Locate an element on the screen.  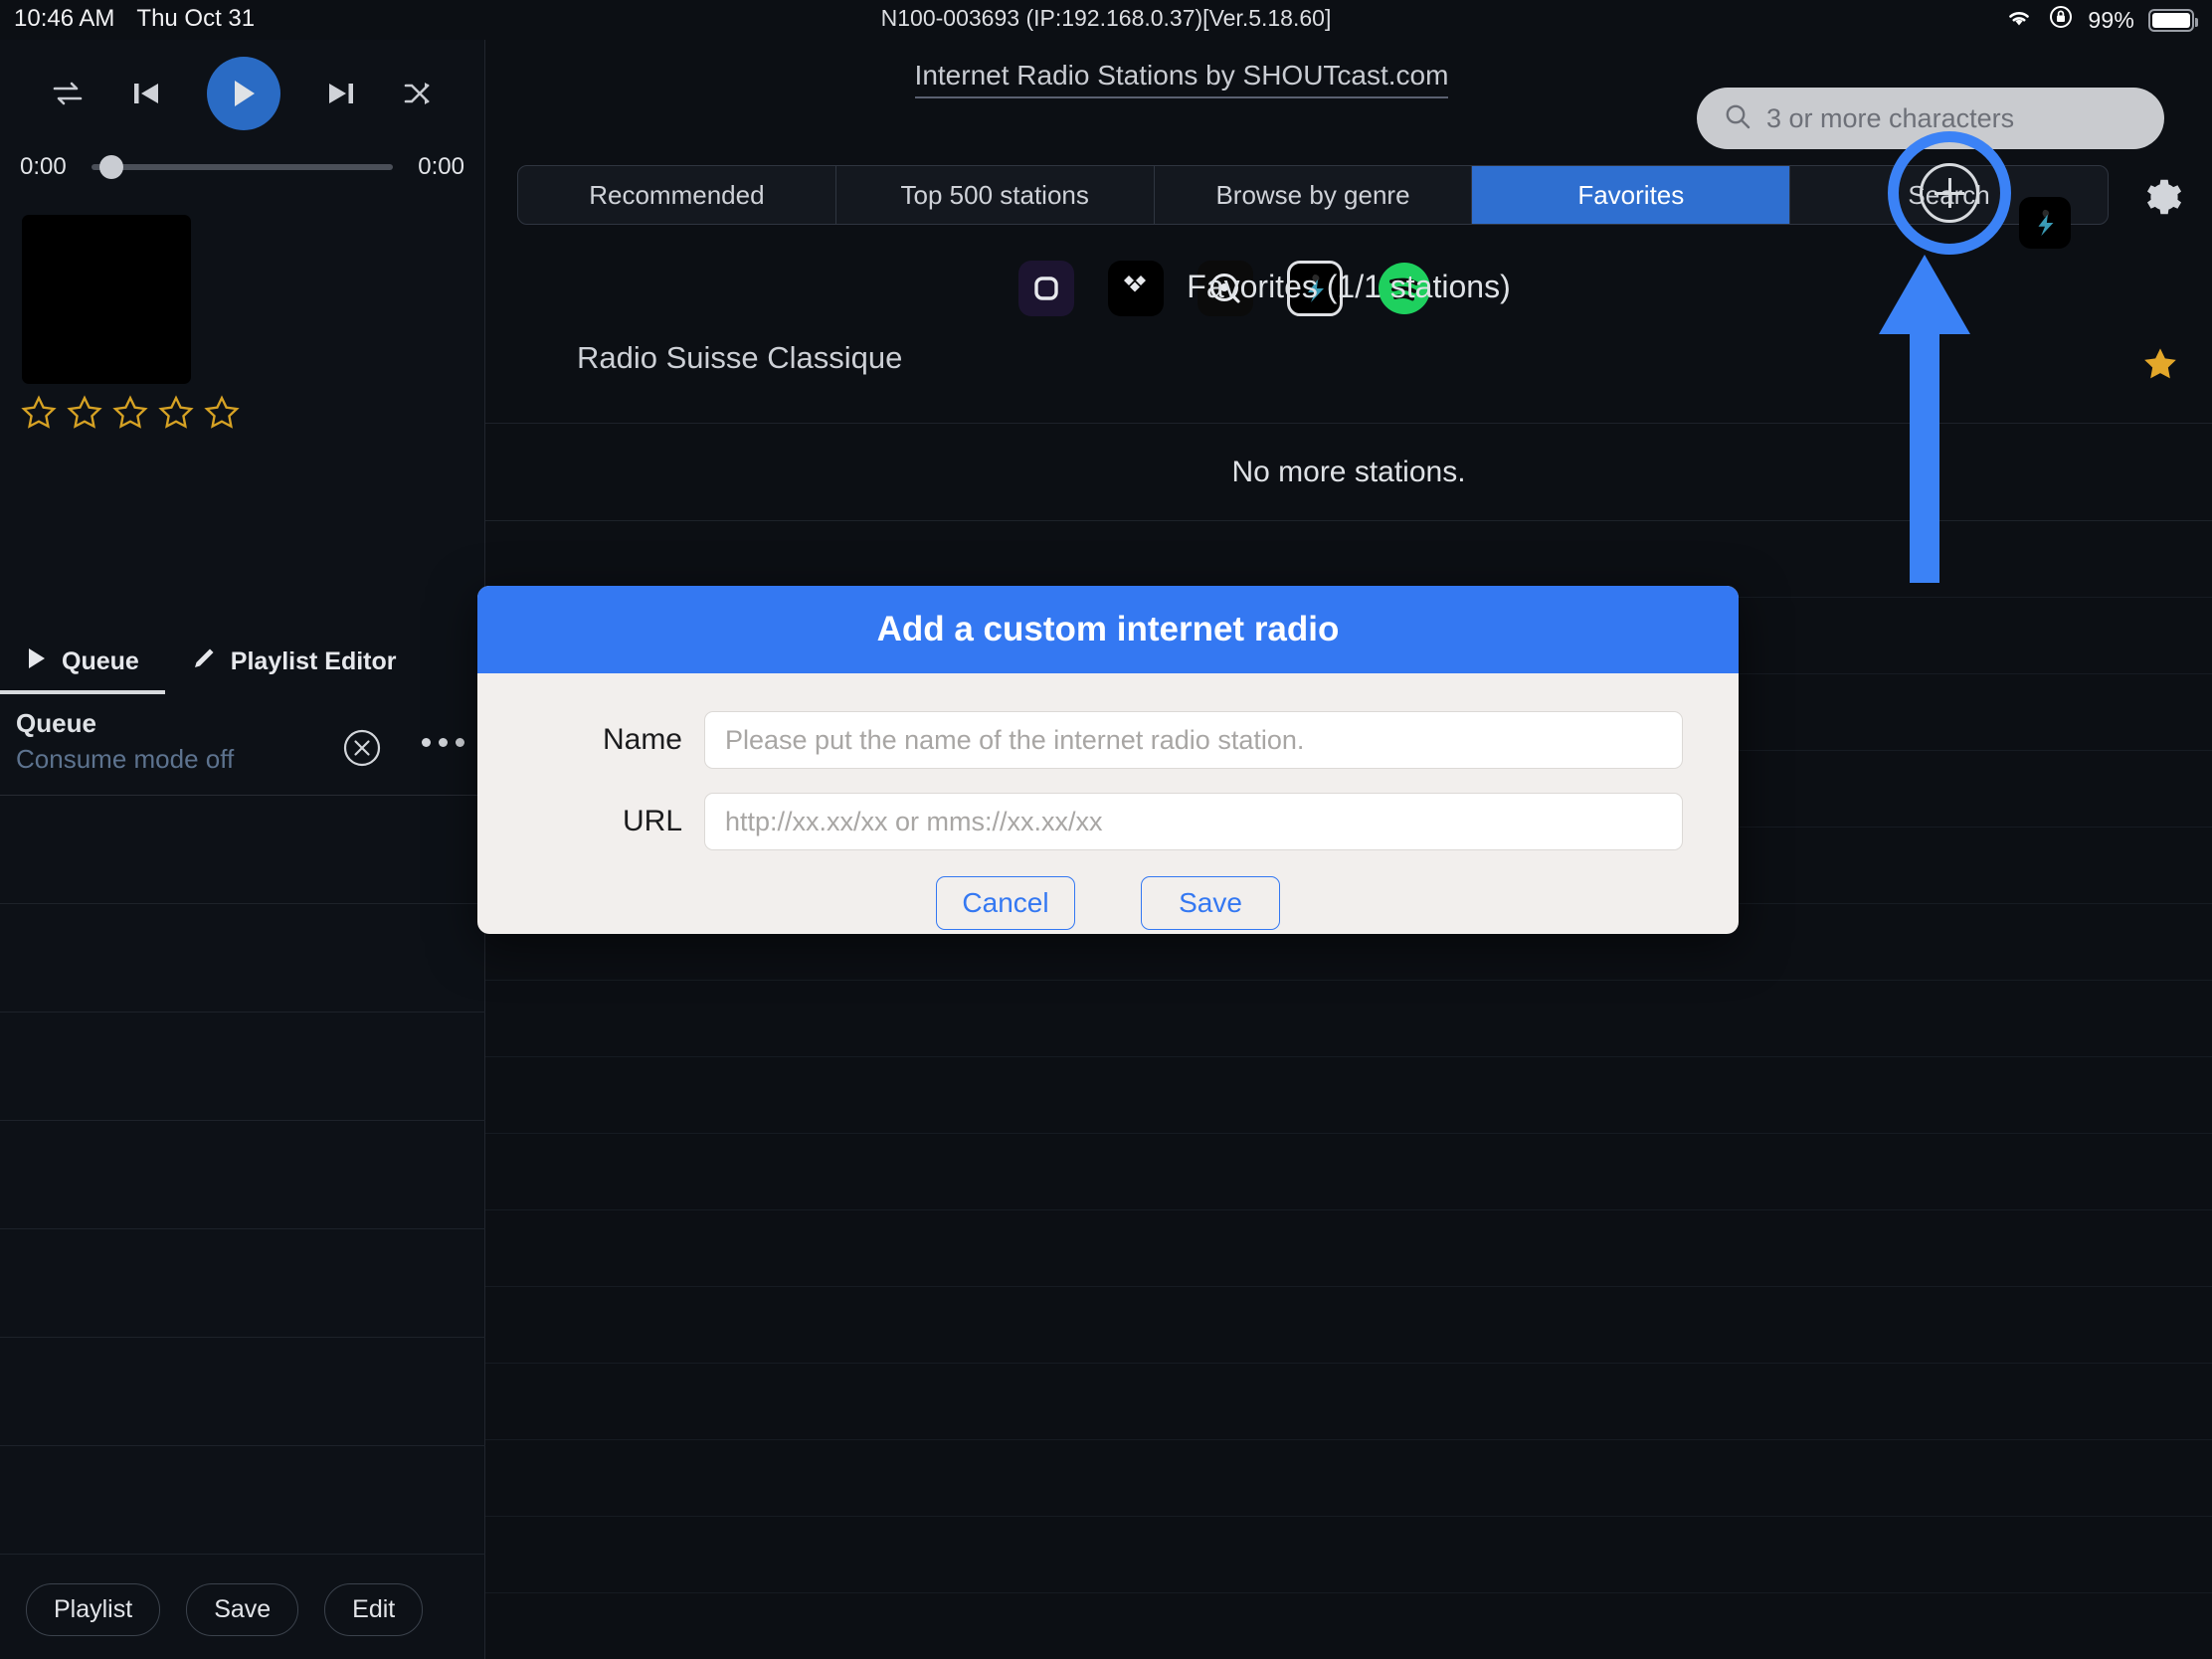
dialog-save-button: Save is located at coordinates (1210, 903).